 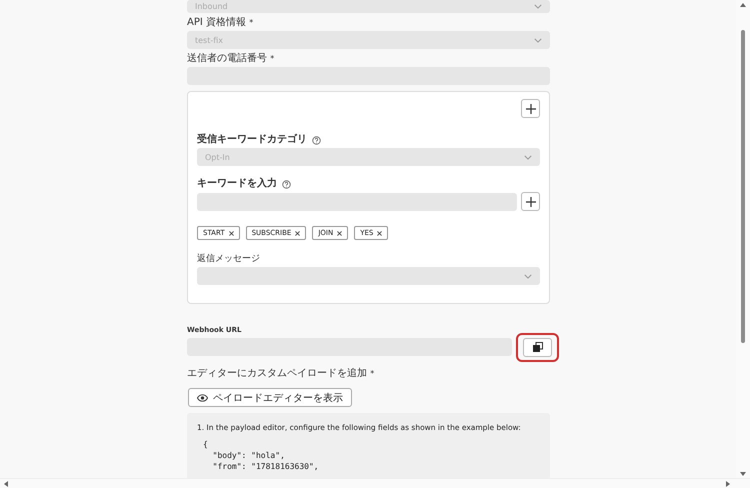 What do you see at coordinates (231, 59) in the screenshot?
I see `field-label: 送信者の電話番号 *` at bounding box center [231, 59].